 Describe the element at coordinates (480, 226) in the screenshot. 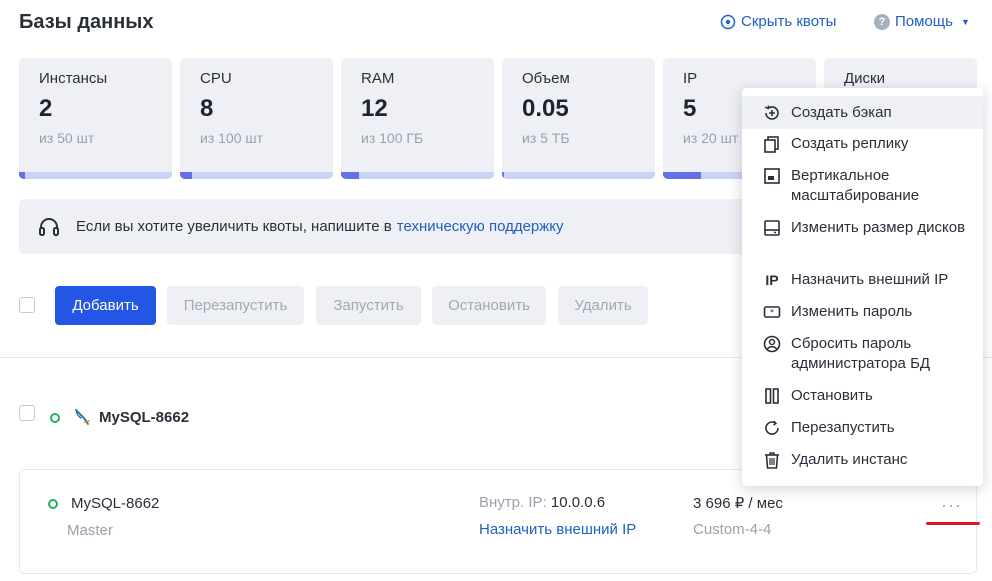

I see `support-link: техническую поддержку` at that location.